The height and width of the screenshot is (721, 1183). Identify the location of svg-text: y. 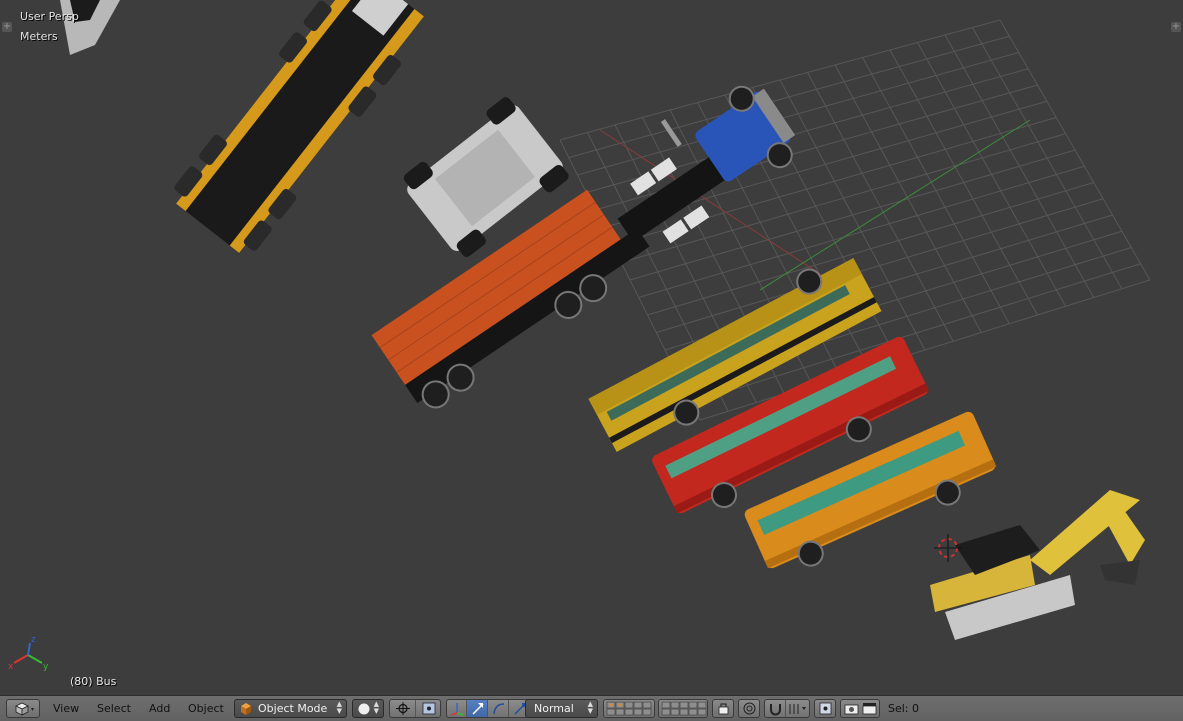
(46, 667).